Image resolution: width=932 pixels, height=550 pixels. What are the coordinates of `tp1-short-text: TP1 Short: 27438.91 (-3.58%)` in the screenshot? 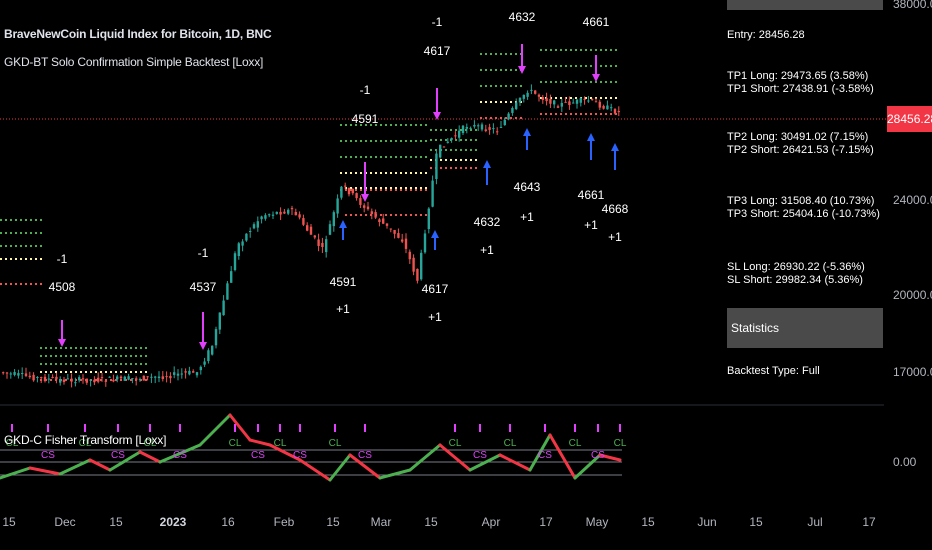 It's located at (800, 89).